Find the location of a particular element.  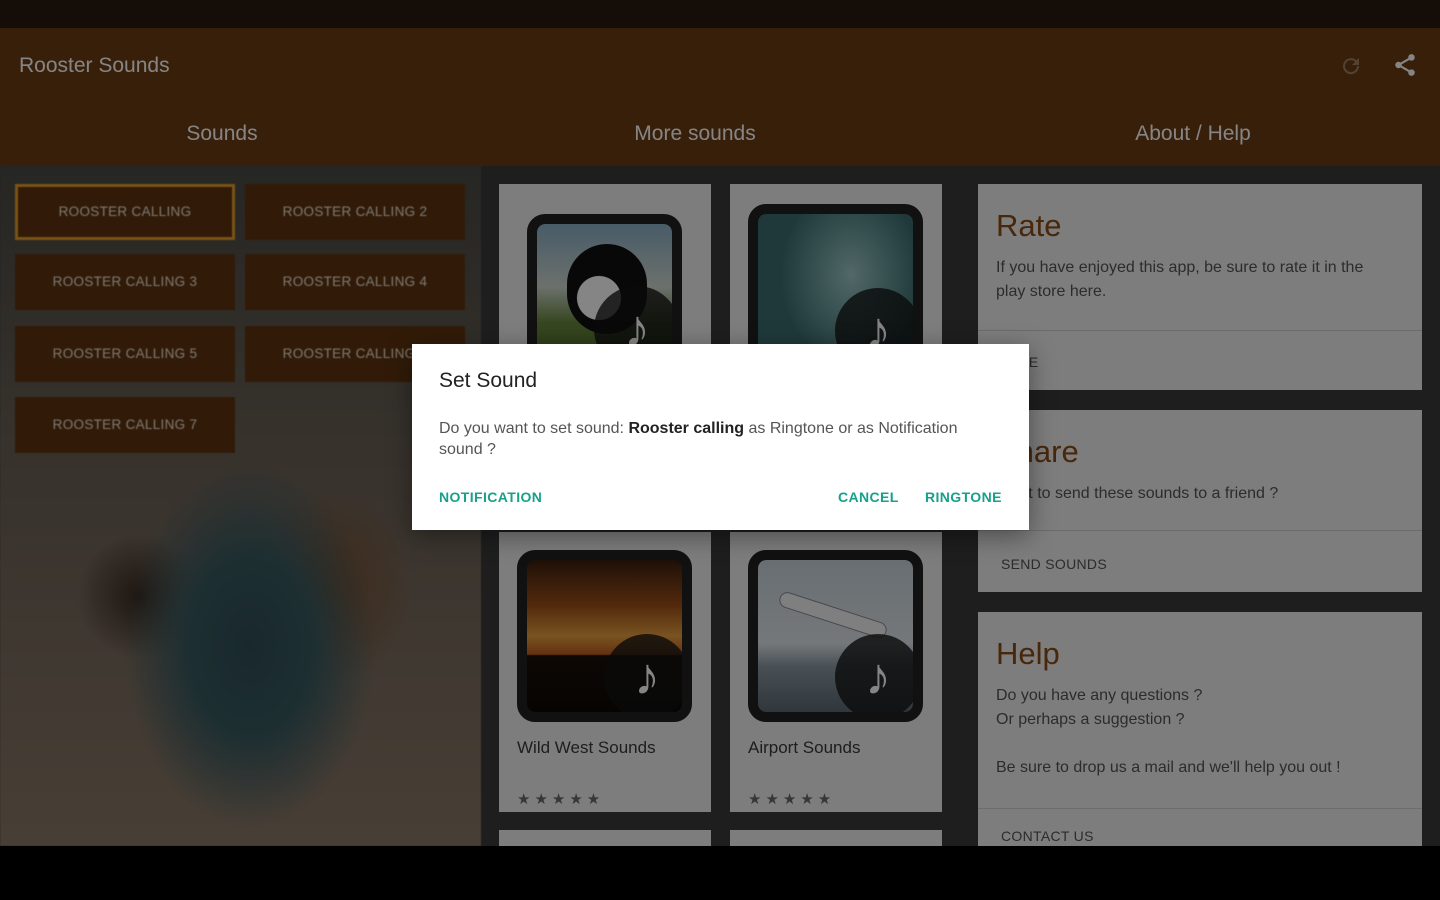

cancel-button: CANCEL is located at coordinates (868, 497).